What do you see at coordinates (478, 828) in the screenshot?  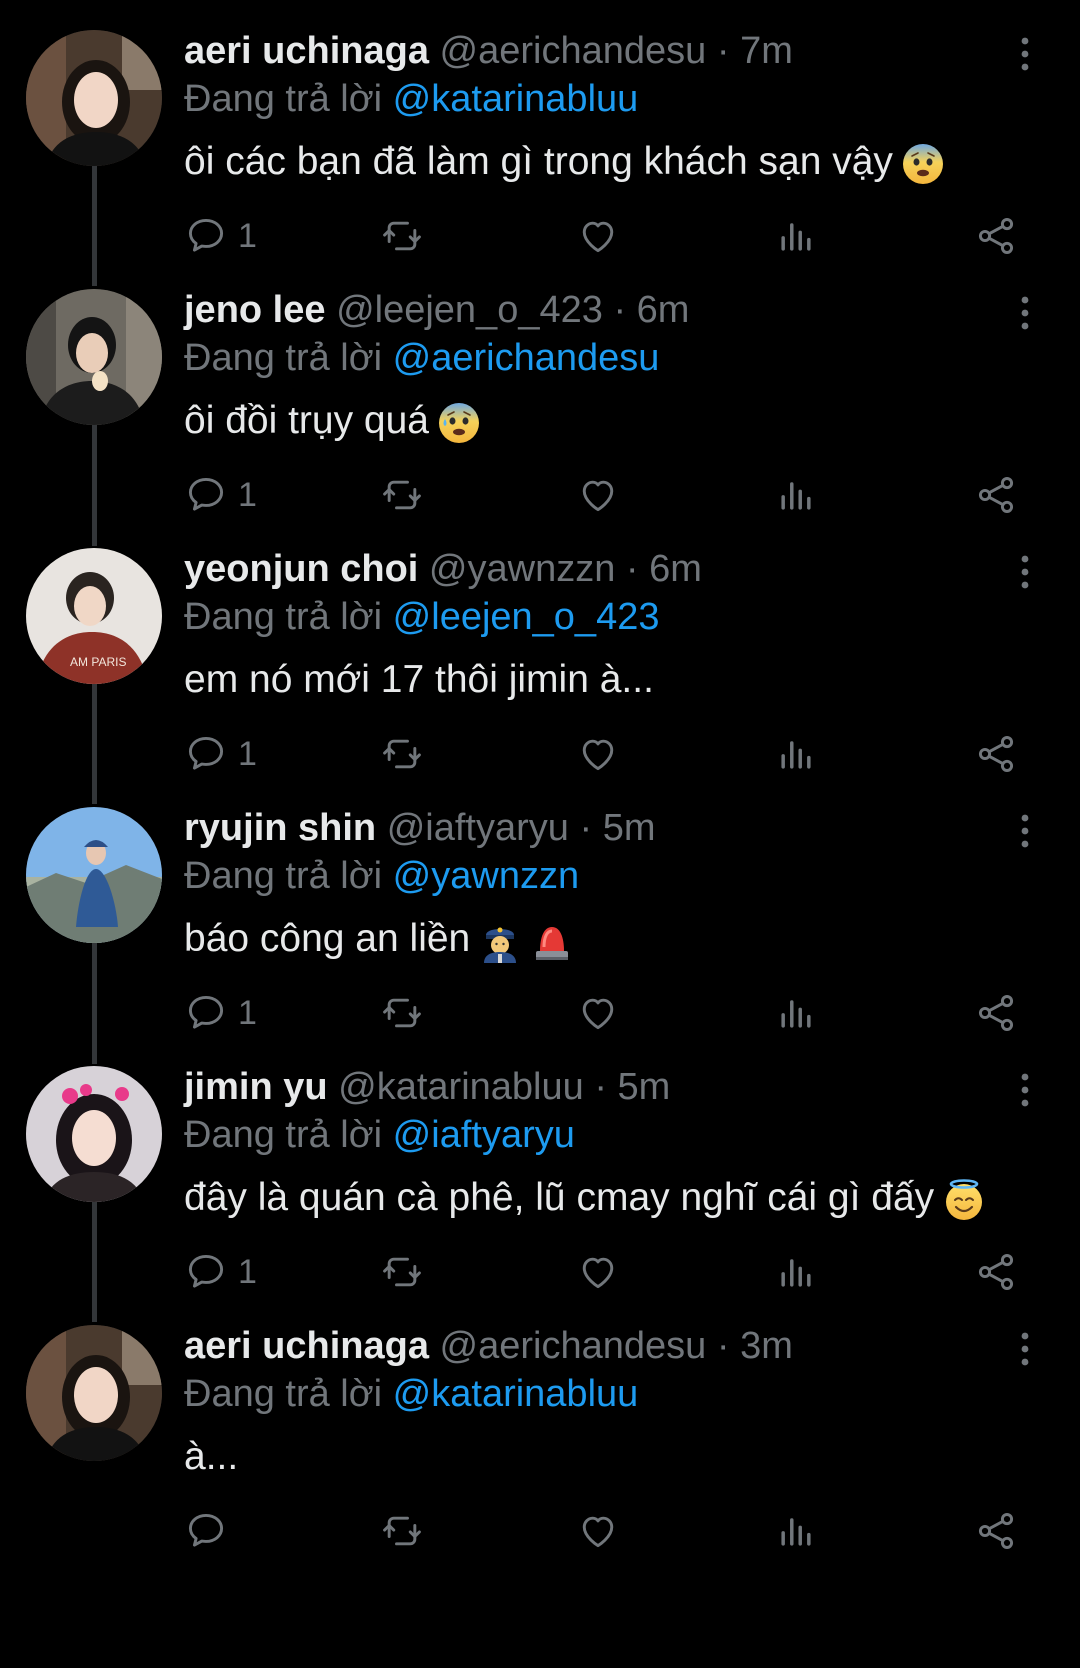 I see `user-handle: @iaftyaryu` at bounding box center [478, 828].